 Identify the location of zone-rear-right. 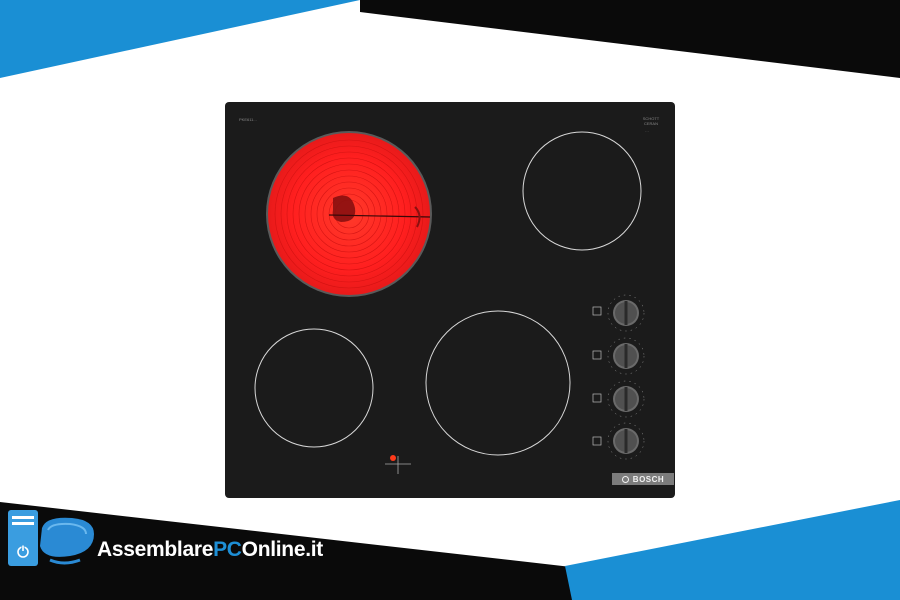
(582, 191).